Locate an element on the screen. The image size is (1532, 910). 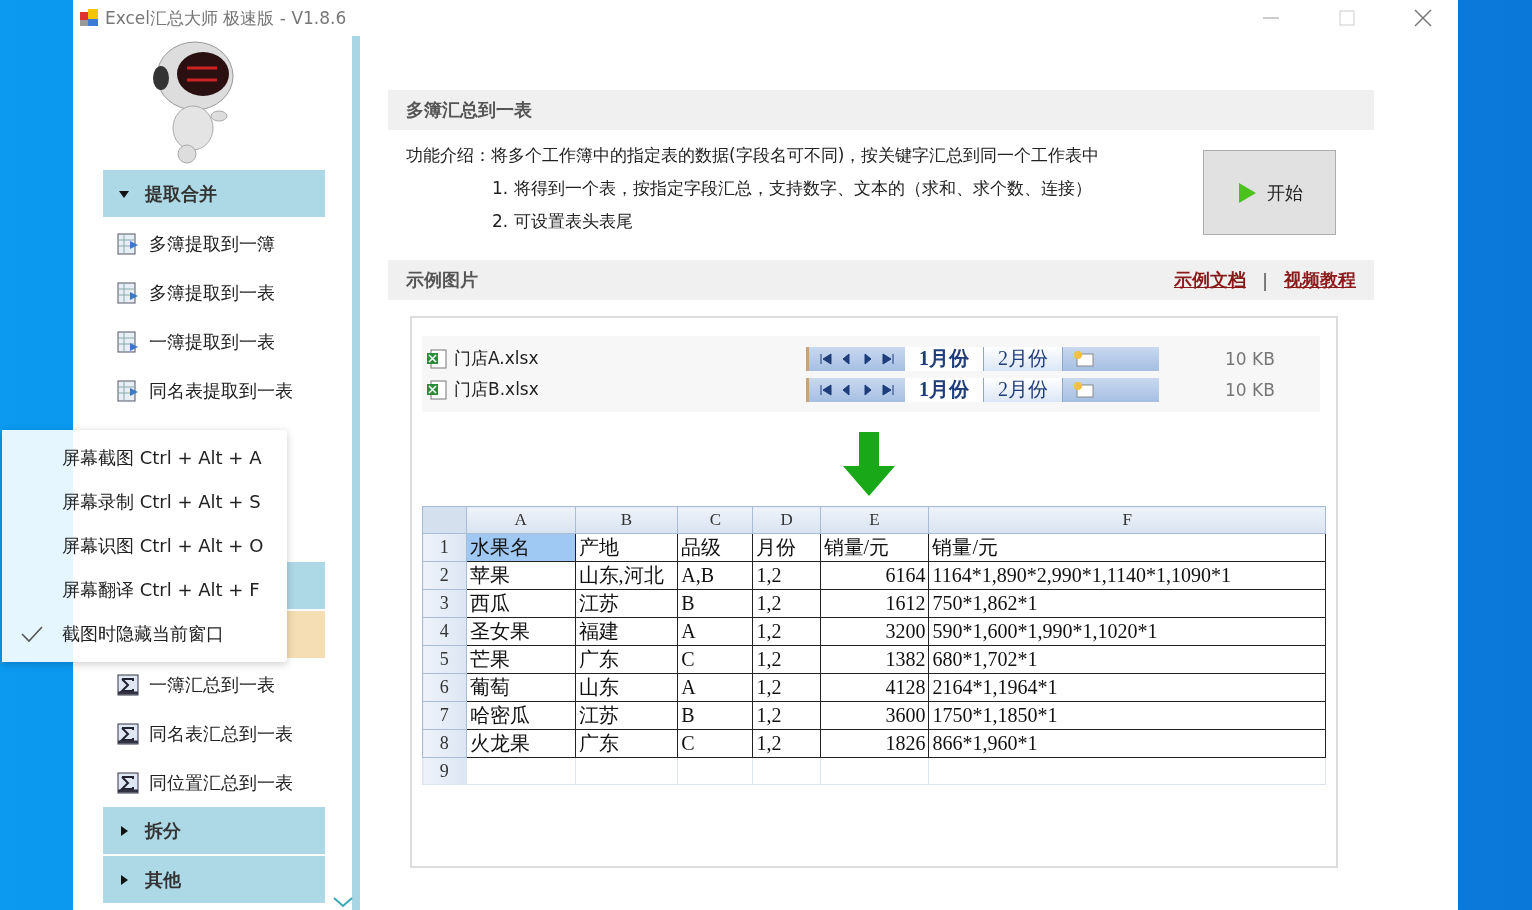
sidebar-item: 同名表汇总到一表 is located at coordinates (214, 733).